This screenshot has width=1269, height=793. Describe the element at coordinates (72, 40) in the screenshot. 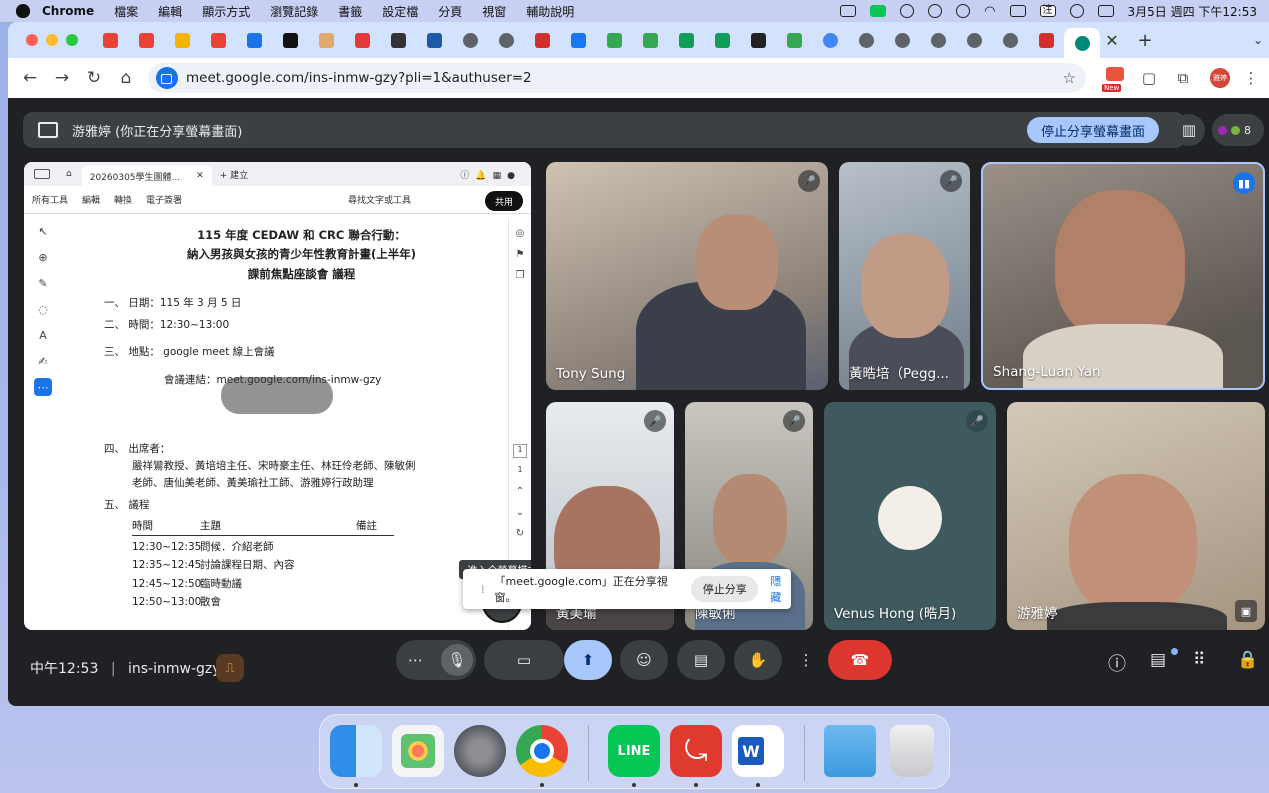

I see `zoom-window-icon` at that location.